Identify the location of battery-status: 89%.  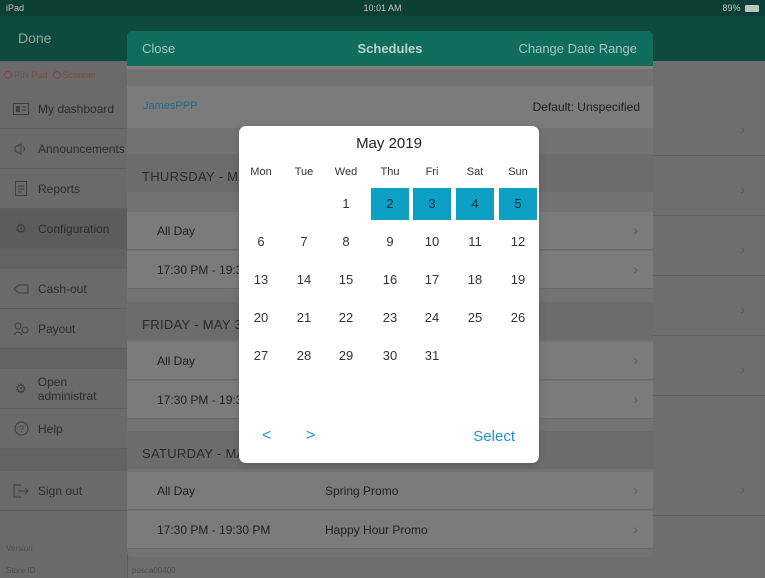
(740, 8).